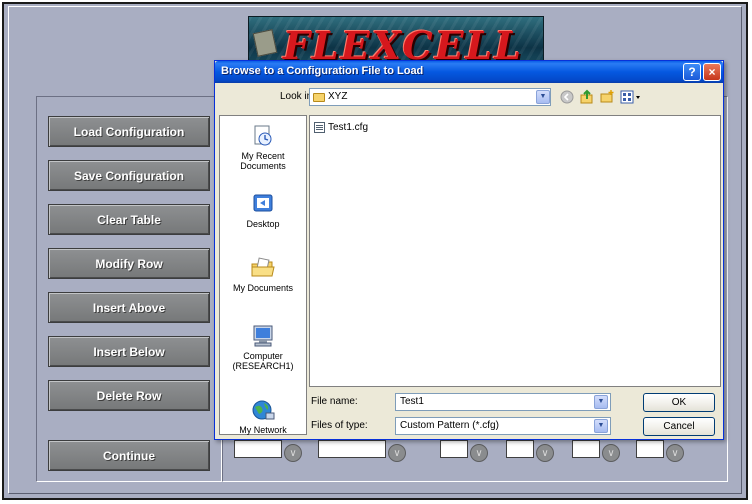 The image size is (752, 504). What do you see at coordinates (263, 410) in the screenshot?
I see `network-icon` at bounding box center [263, 410].